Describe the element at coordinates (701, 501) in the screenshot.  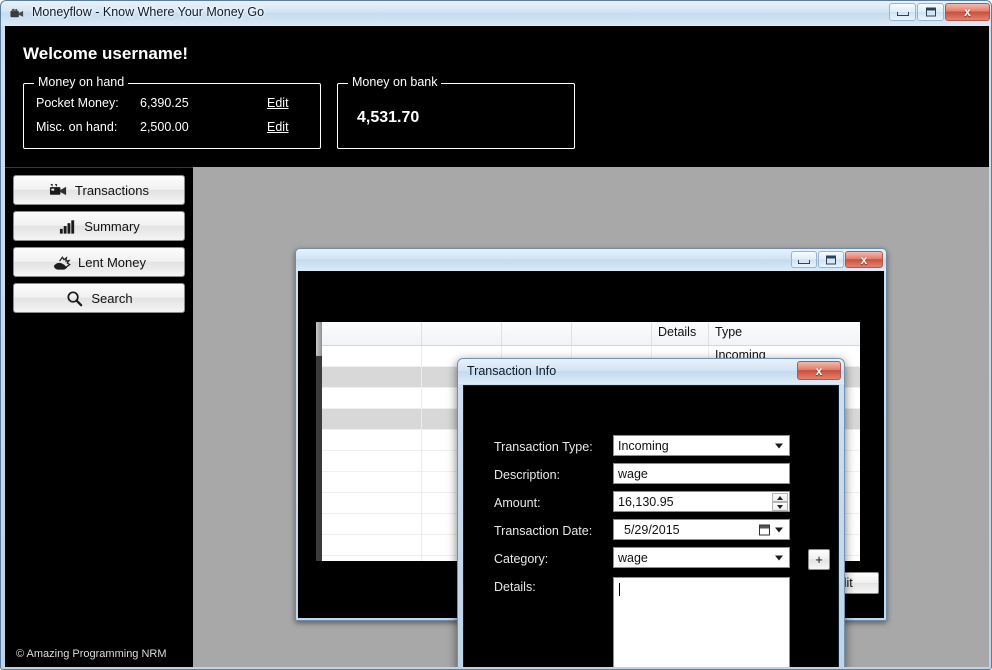
I see `amount-stepper: 16,130.95` at that location.